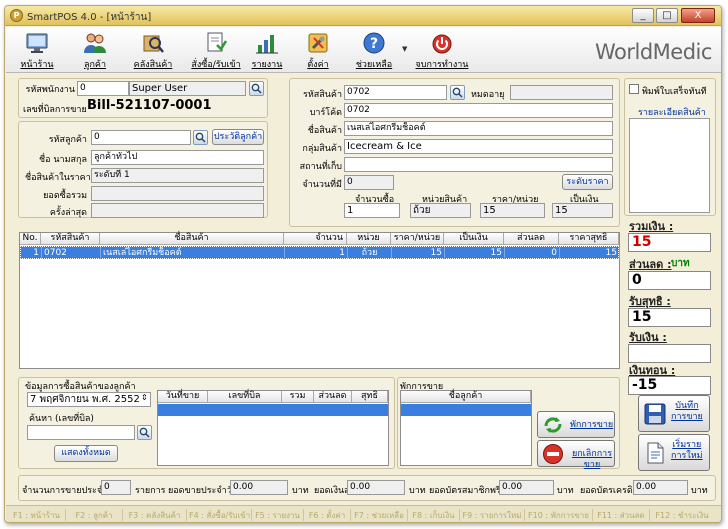  I want to click on history-selected-row, so click(273, 410).